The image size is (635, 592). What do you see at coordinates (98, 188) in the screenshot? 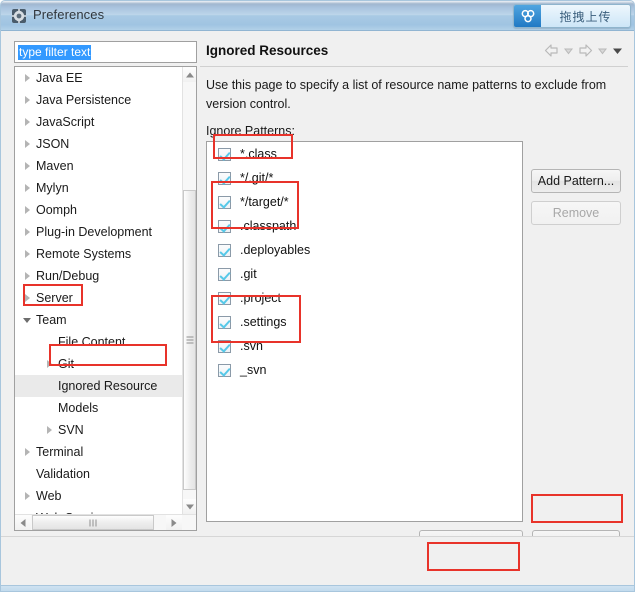
I see `sidebar-item-mylyn: Mylyn` at bounding box center [98, 188].